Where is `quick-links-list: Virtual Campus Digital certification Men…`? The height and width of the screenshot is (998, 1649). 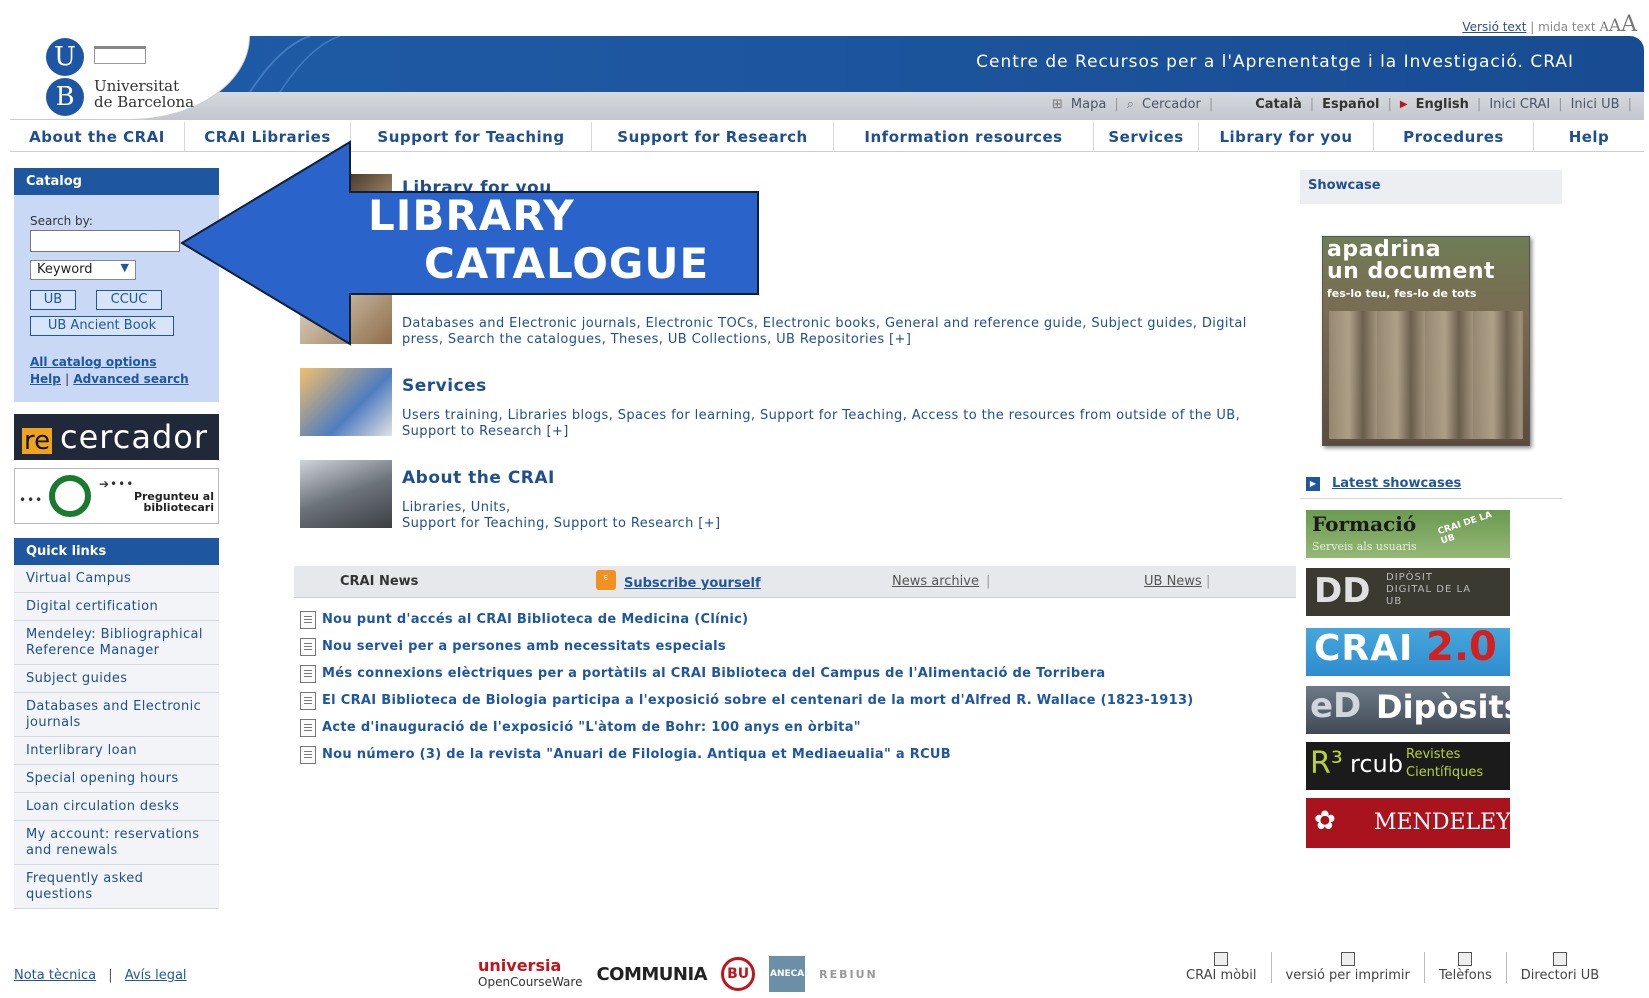 quick-links-list: Virtual Campus Digital certification Men… is located at coordinates (116, 737).